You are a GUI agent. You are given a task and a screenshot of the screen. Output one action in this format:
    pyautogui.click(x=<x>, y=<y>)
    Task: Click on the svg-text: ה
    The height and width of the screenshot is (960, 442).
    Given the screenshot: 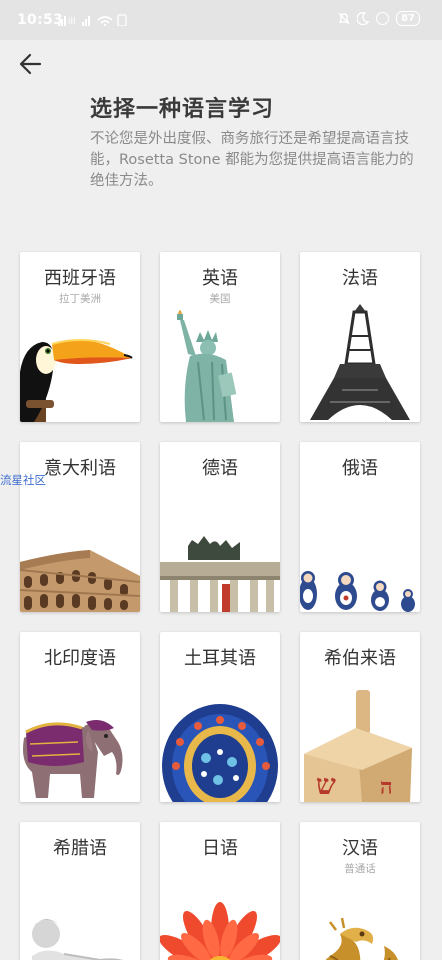 What is the action you would take?
    pyautogui.click(x=386, y=787)
    